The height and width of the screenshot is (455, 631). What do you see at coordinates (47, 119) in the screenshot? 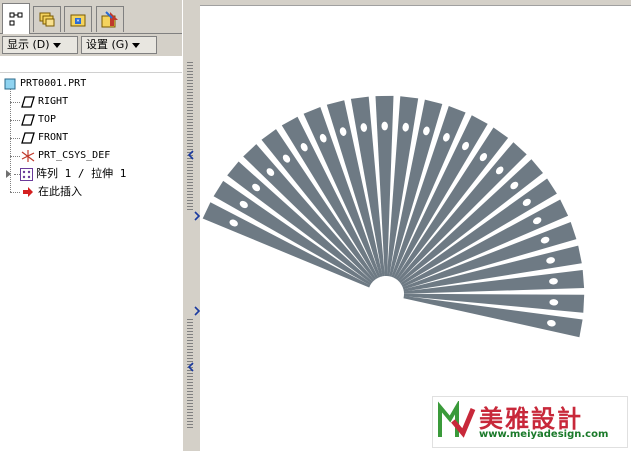
I see `tree-item-label: TOP` at bounding box center [47, 119].